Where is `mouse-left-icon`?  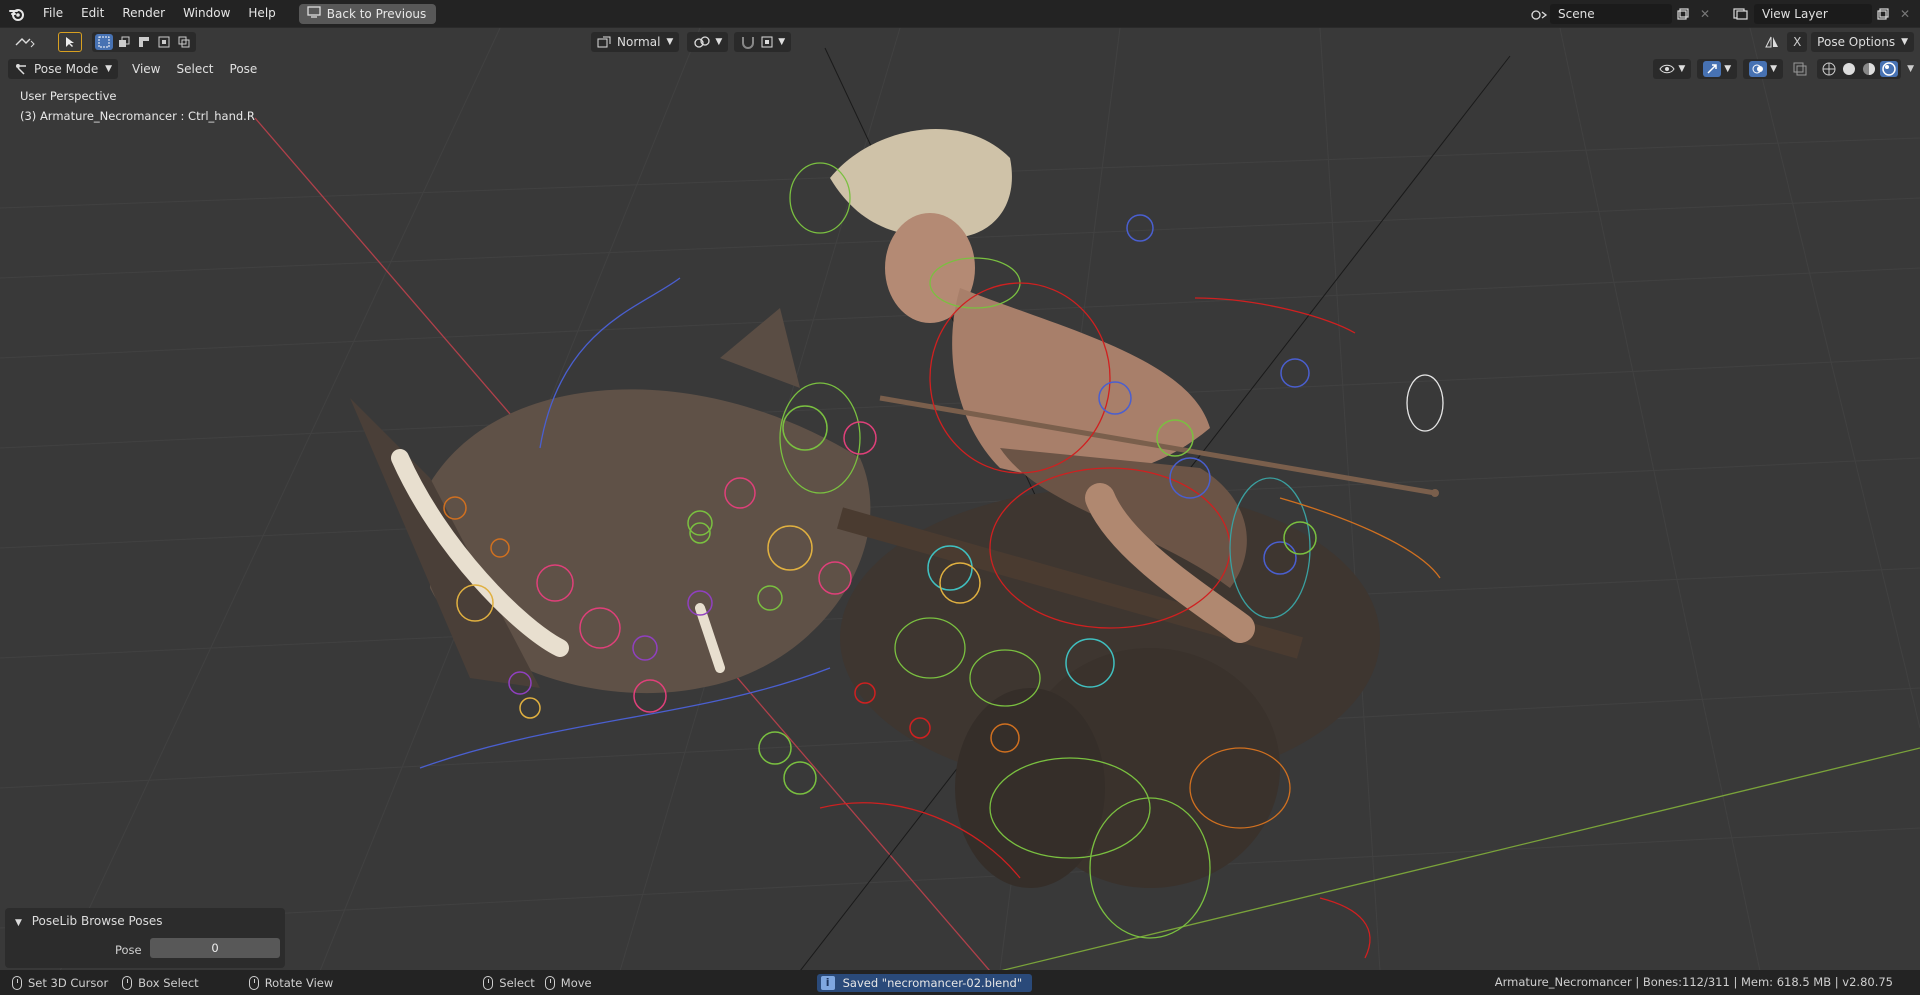 mouse-left-icon is located at coordinates (17, 982).